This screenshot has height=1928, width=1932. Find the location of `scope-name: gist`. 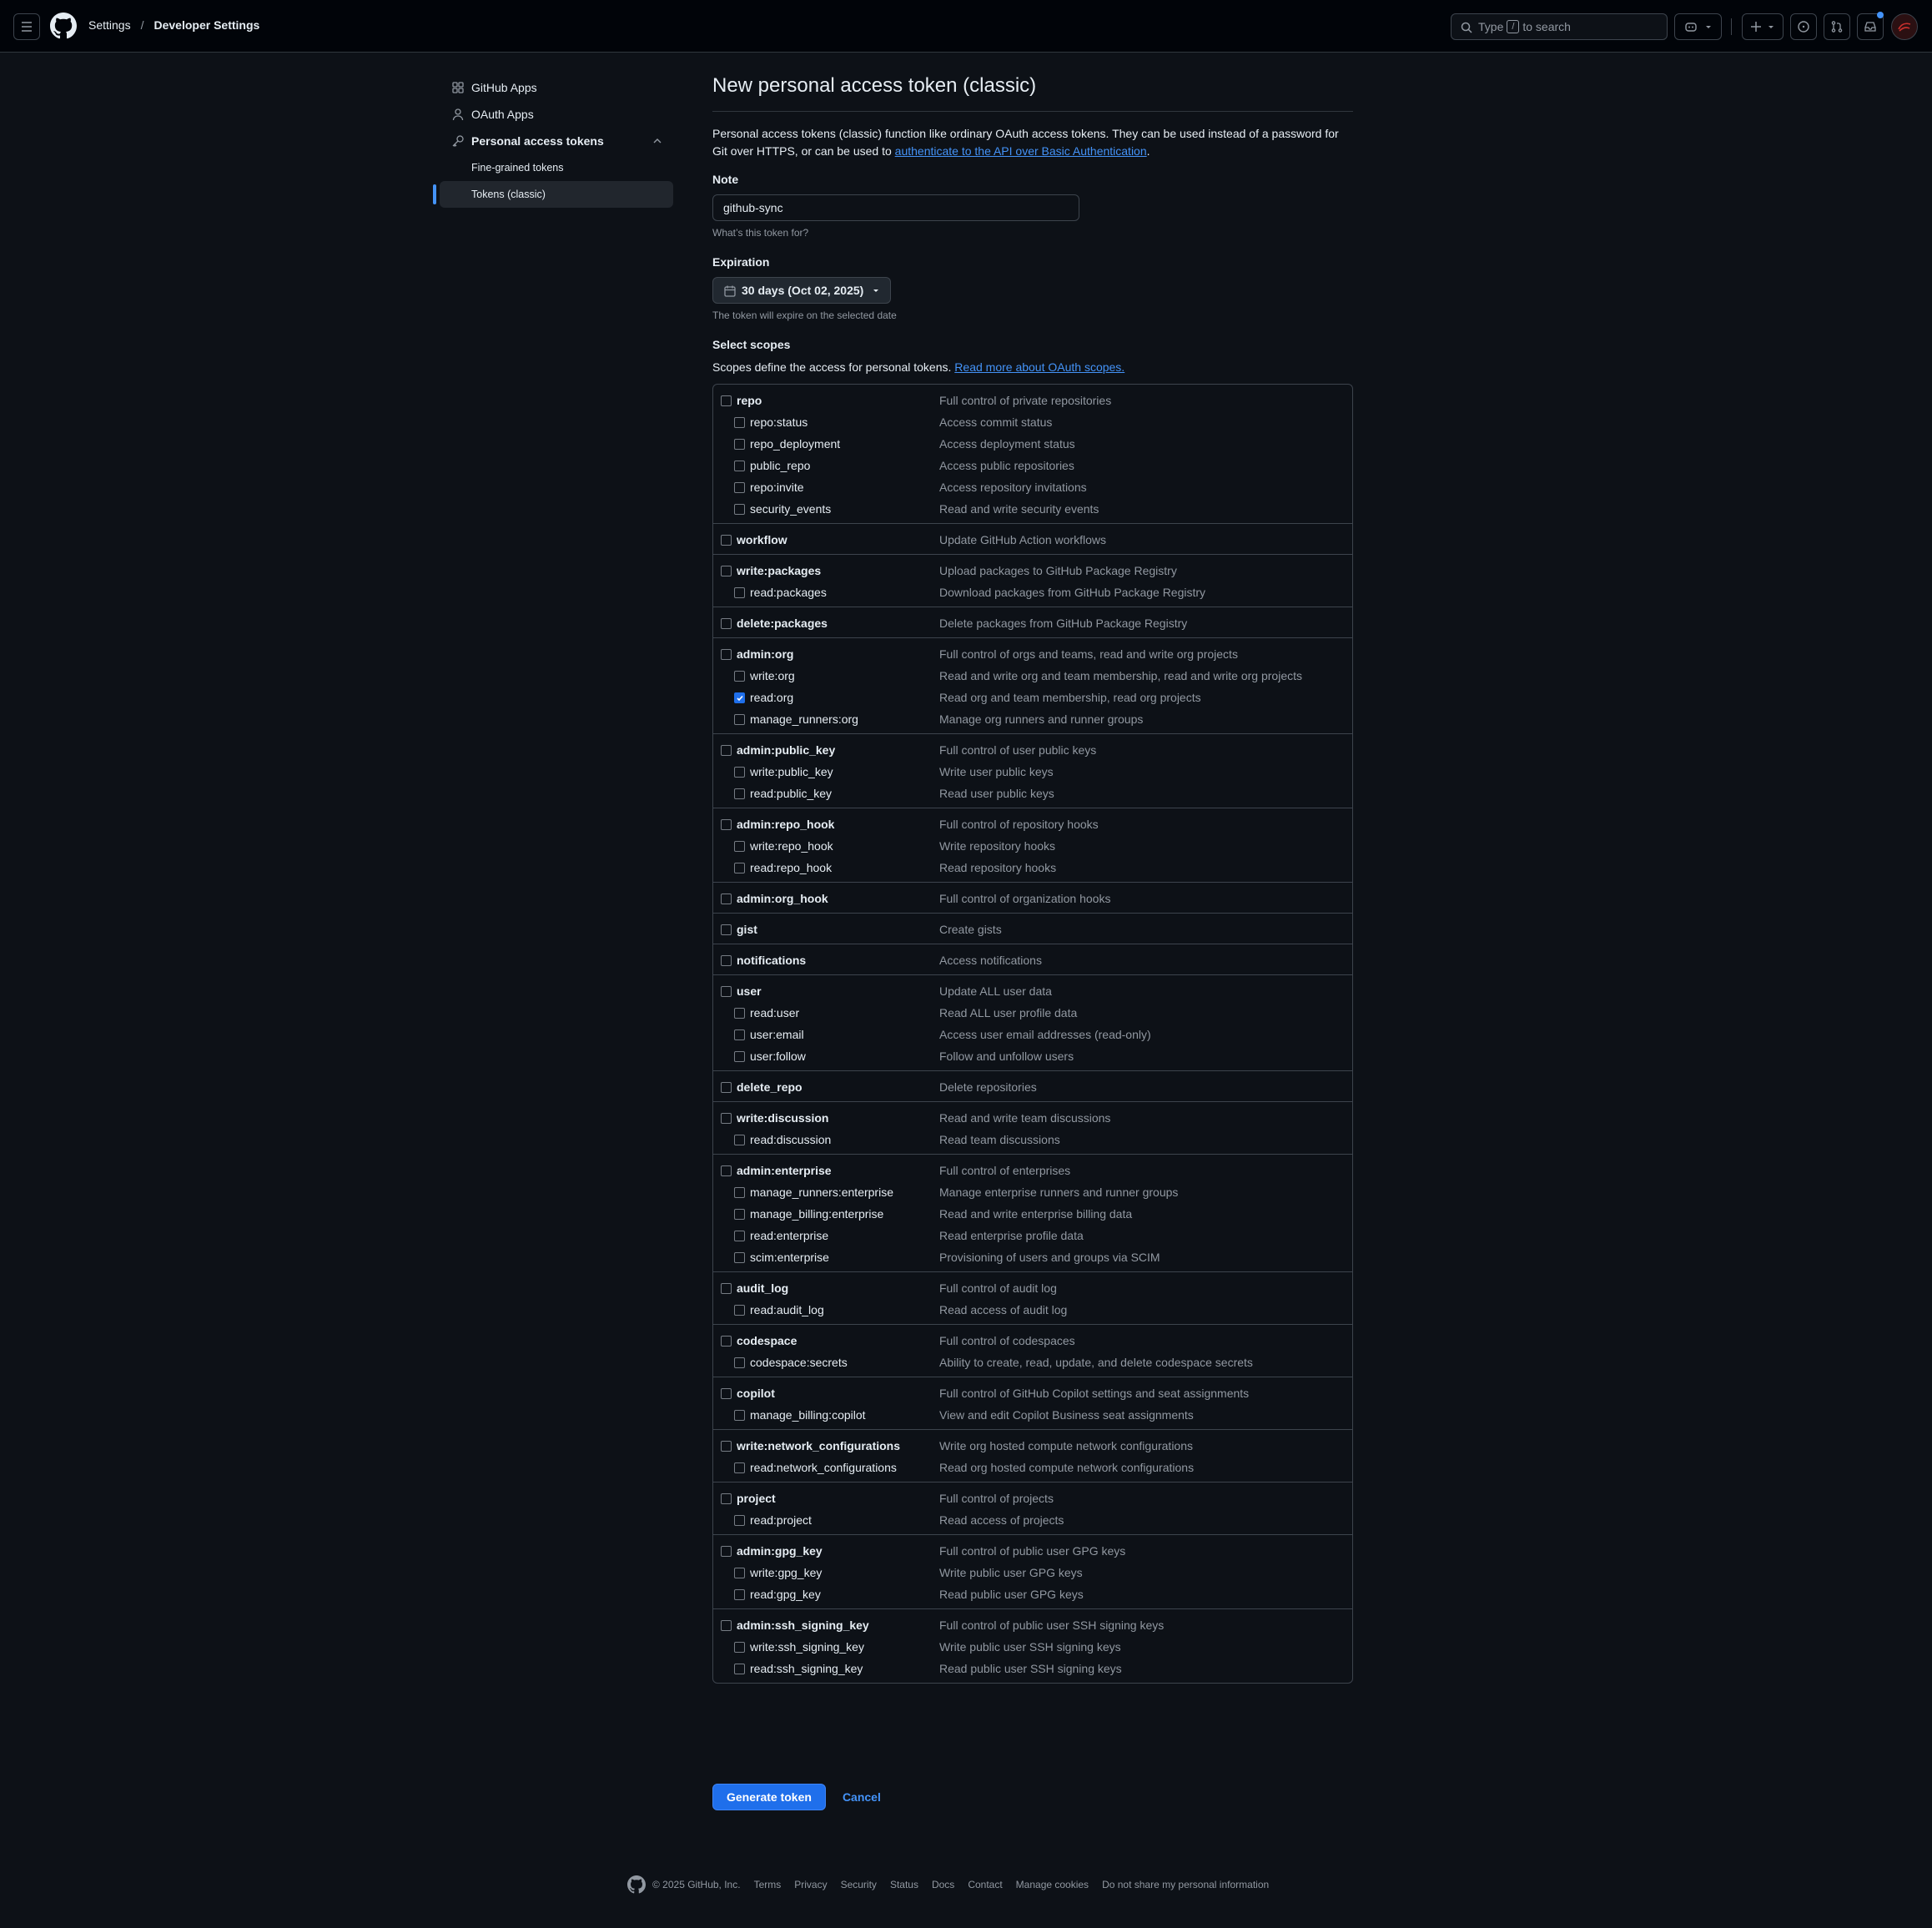

scope-name: gist is located at coordinates (747, 929).